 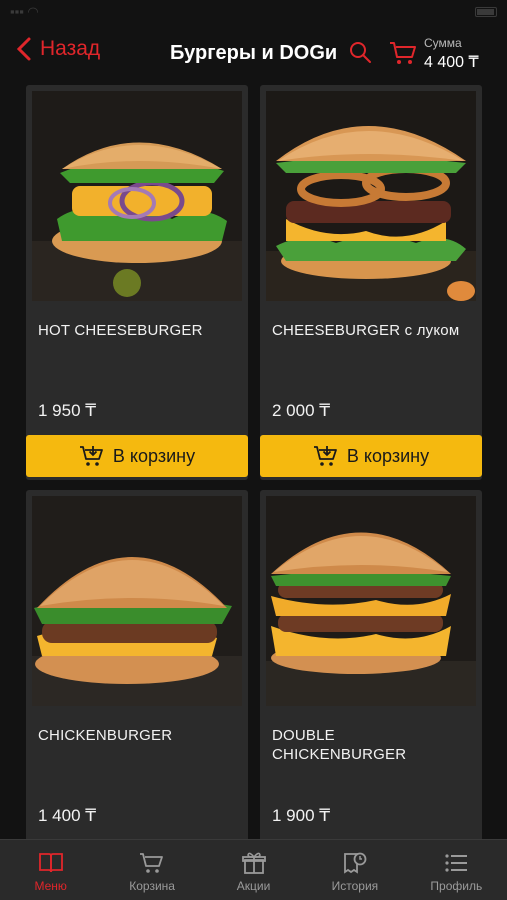 What do you see at coordinates (152, 886) in the screenshot?
I see `tab-label: Корзина` at bounding box center [152, 886].